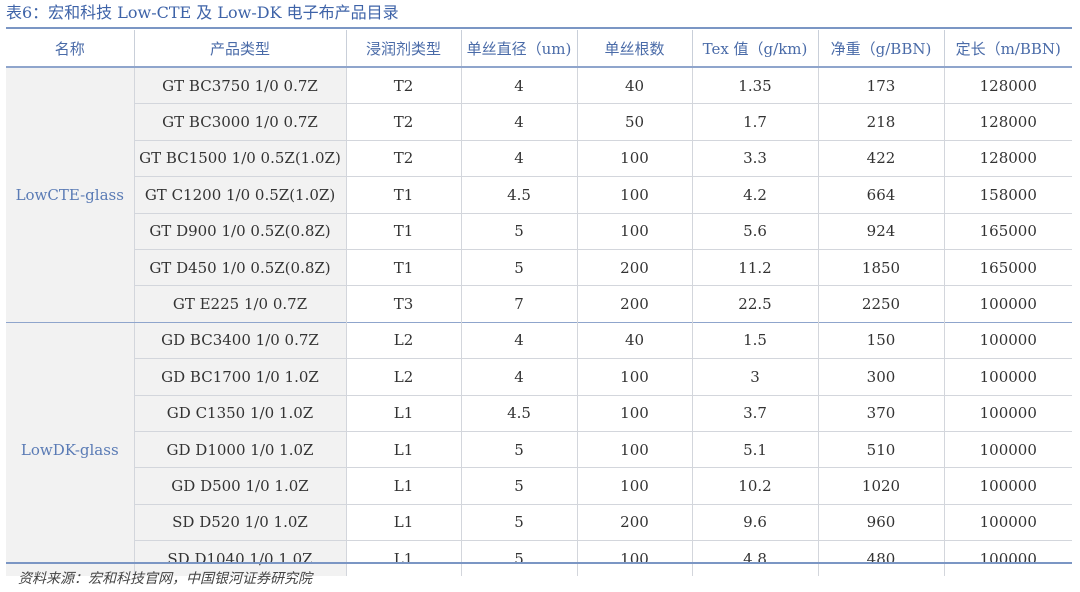 Image resolution: width=1080 pixels, height=592 pixels. Describe the element at coordinates (239, 267) in the screenshot. I see `product-type-cell: GT D450 1/0 0.5Z(0.8Z)` at that location.